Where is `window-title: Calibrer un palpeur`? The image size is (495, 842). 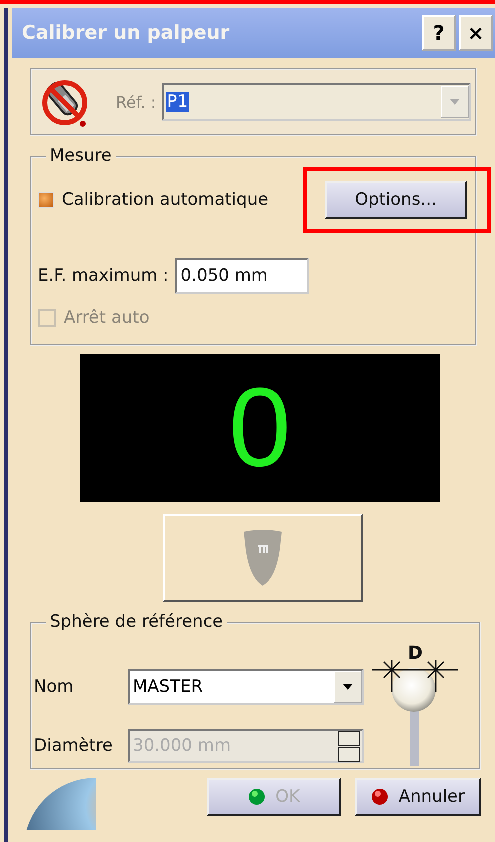
window-title: Calibrer un palpeur is located at coordinates (126, 33).